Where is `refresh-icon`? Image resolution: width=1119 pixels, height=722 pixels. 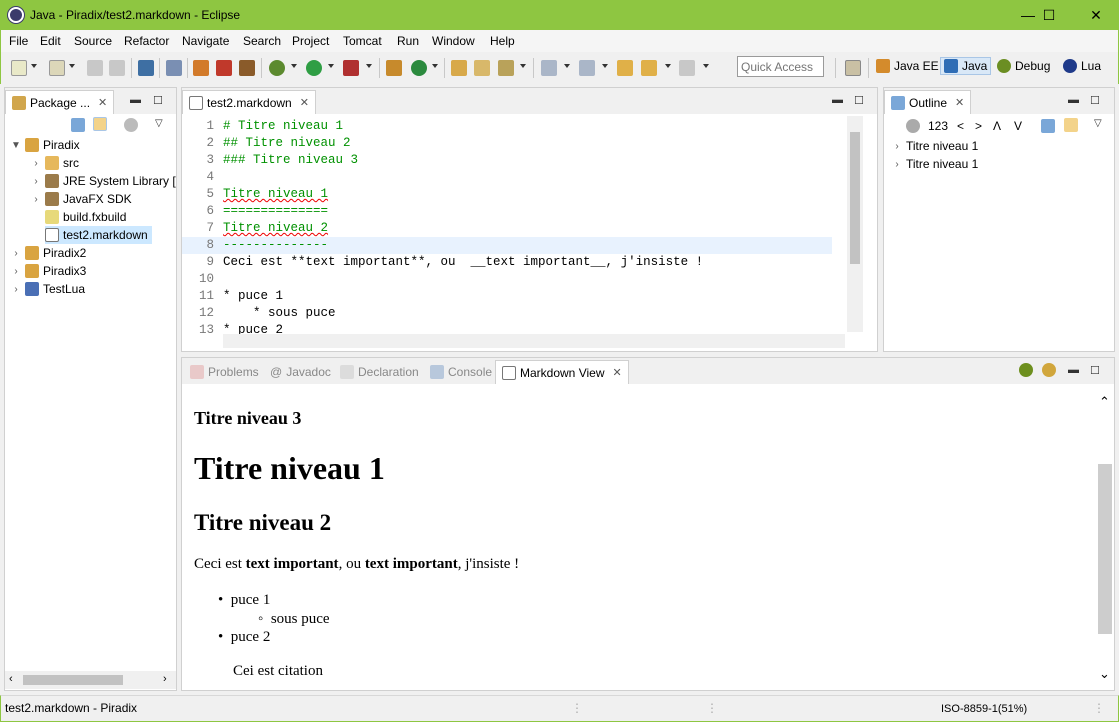
refresh-icon is located at coordinates (1026, 370).